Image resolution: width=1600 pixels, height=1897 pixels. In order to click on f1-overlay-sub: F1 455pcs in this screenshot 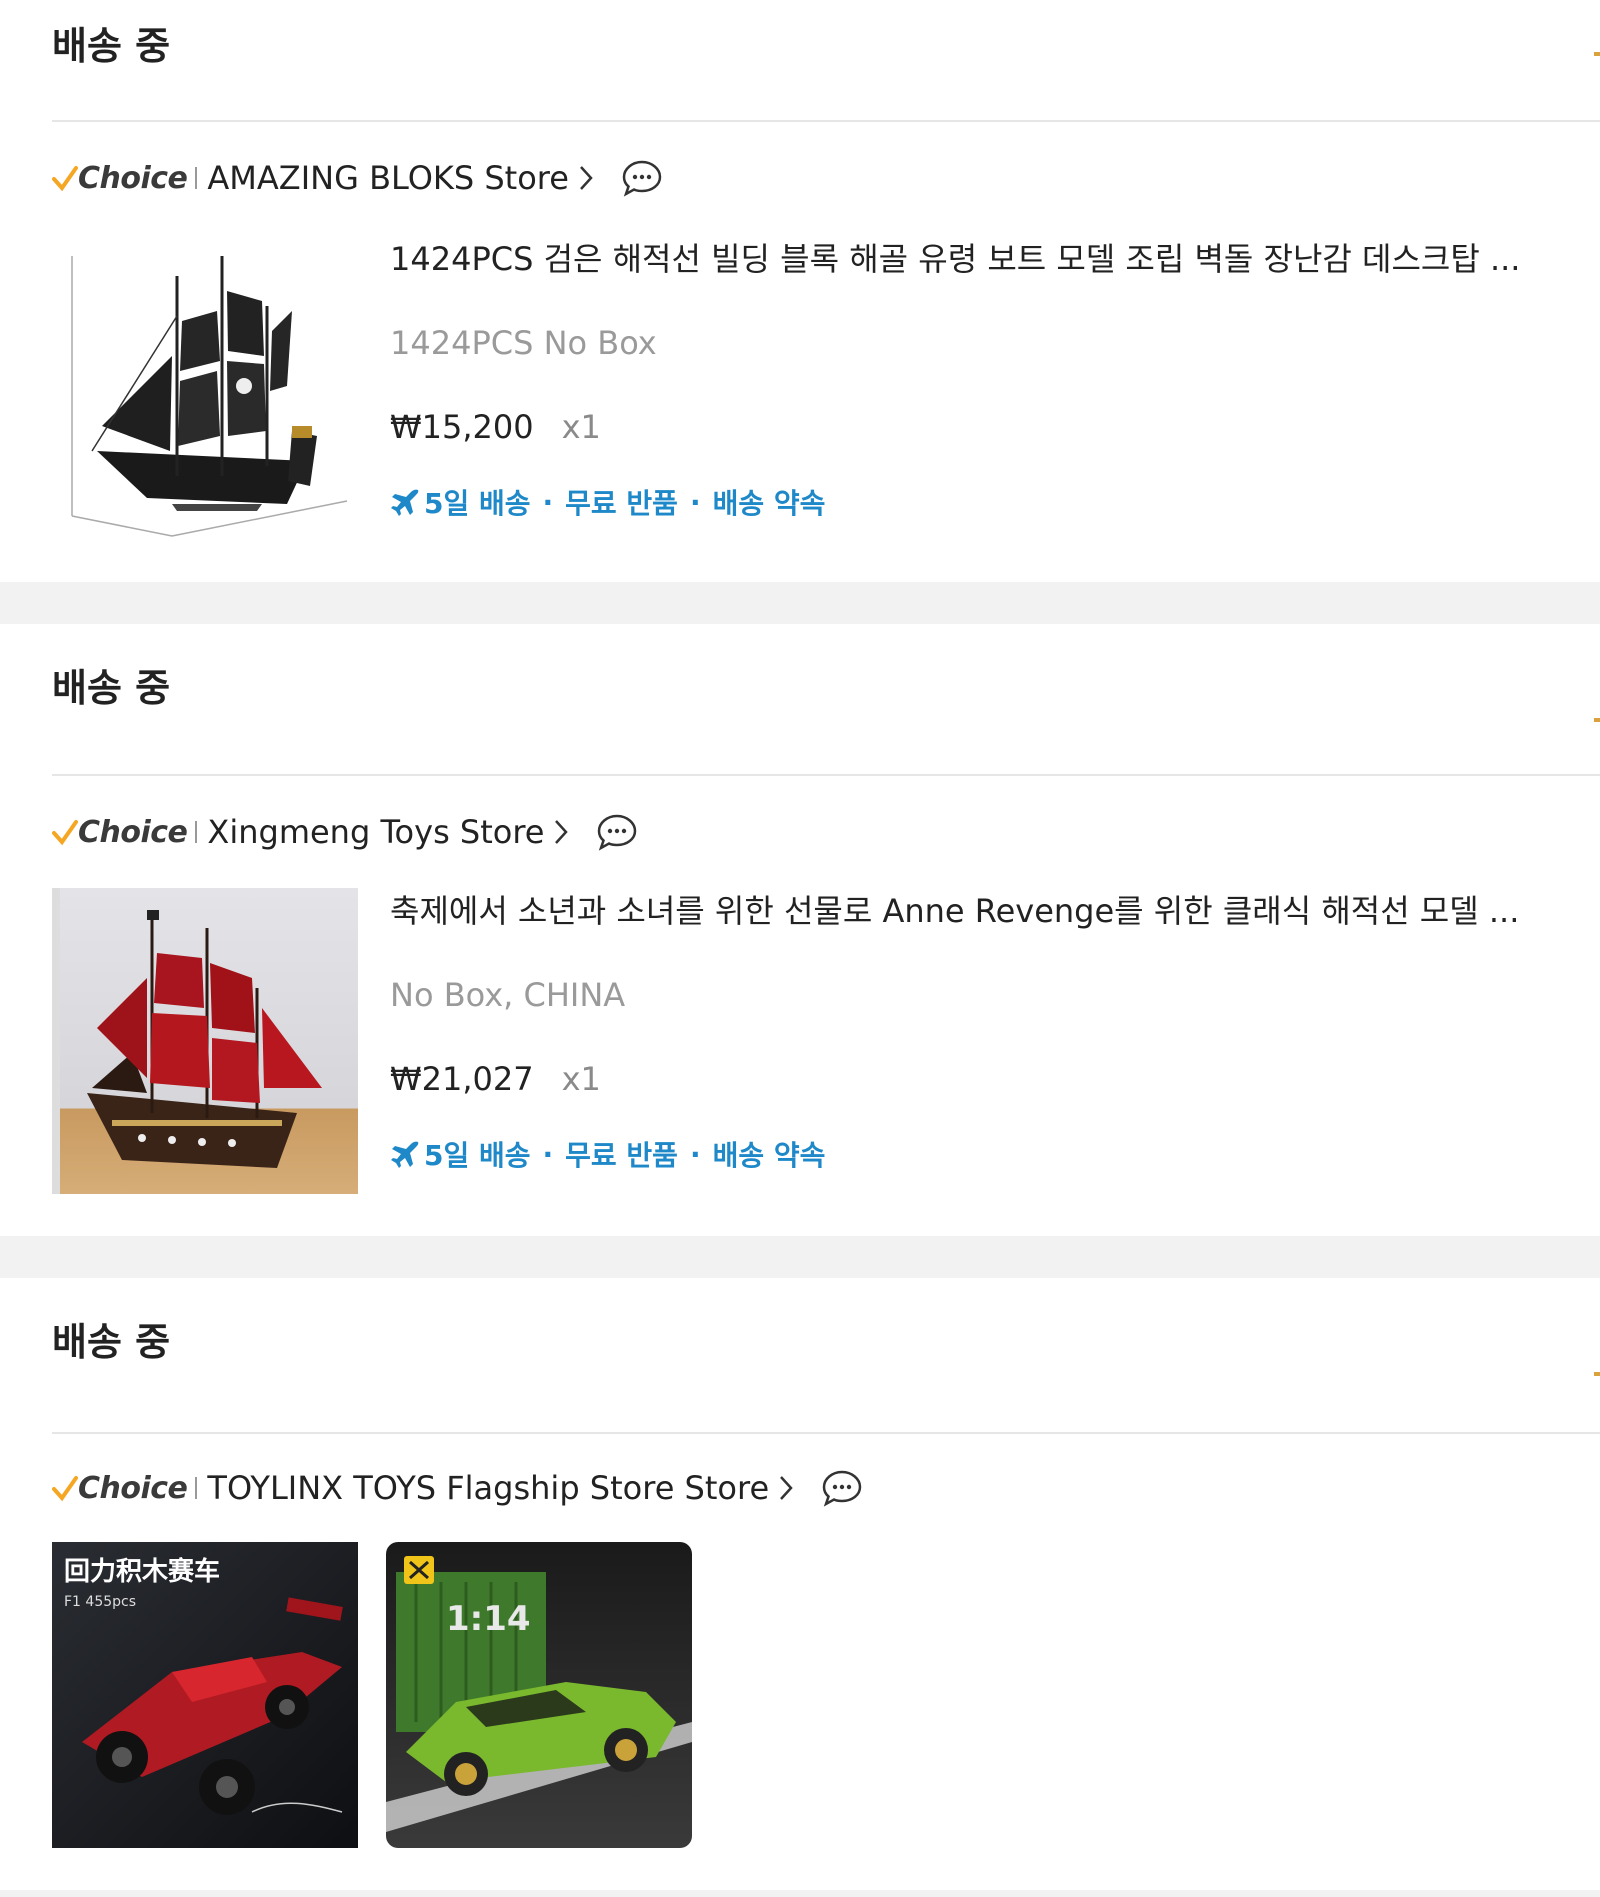, I will do `click(100, 1602)`.